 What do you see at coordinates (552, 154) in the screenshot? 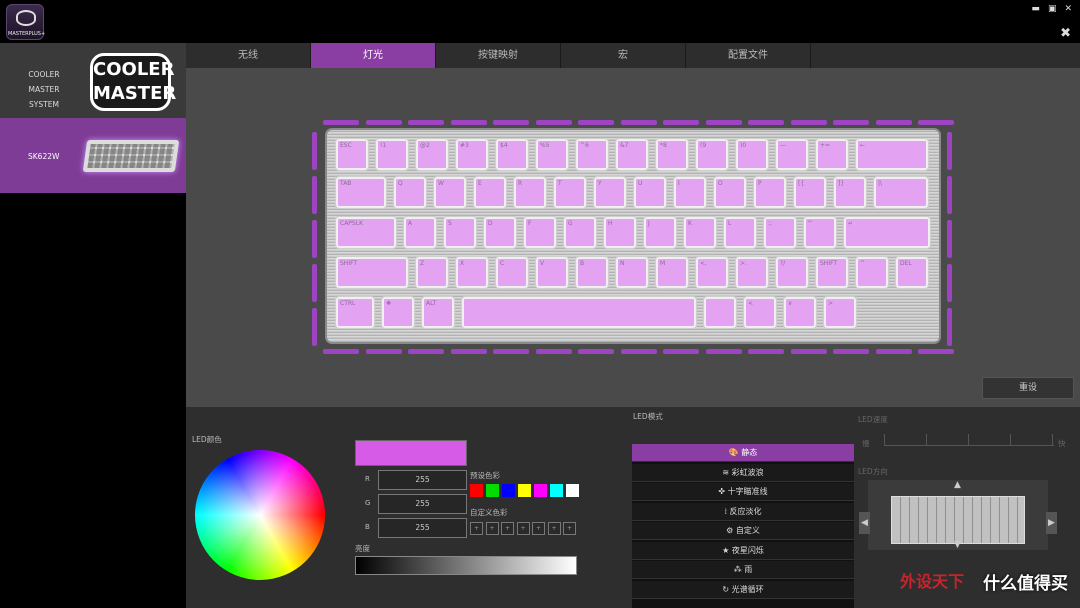
I see `keycap: %5` at bounding box center [552, 154].